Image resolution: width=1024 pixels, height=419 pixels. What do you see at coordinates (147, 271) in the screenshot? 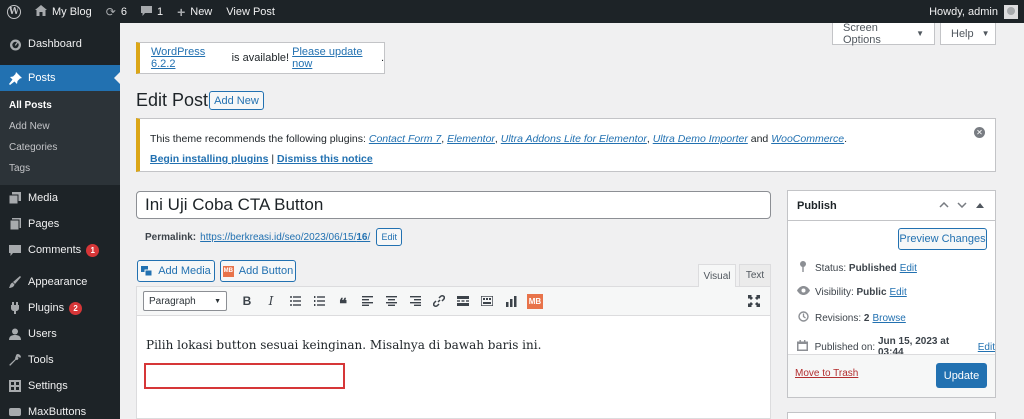
I see `add-media-icon` at bounding box center [147, 271].